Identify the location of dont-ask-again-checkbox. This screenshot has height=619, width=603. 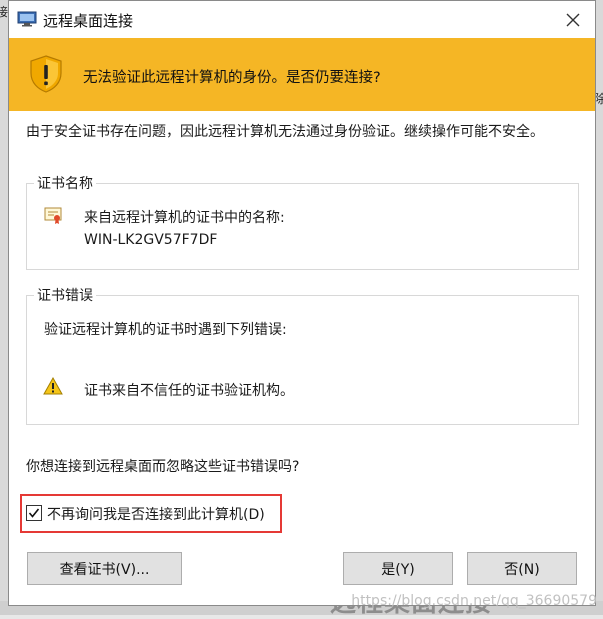
(34, 513).